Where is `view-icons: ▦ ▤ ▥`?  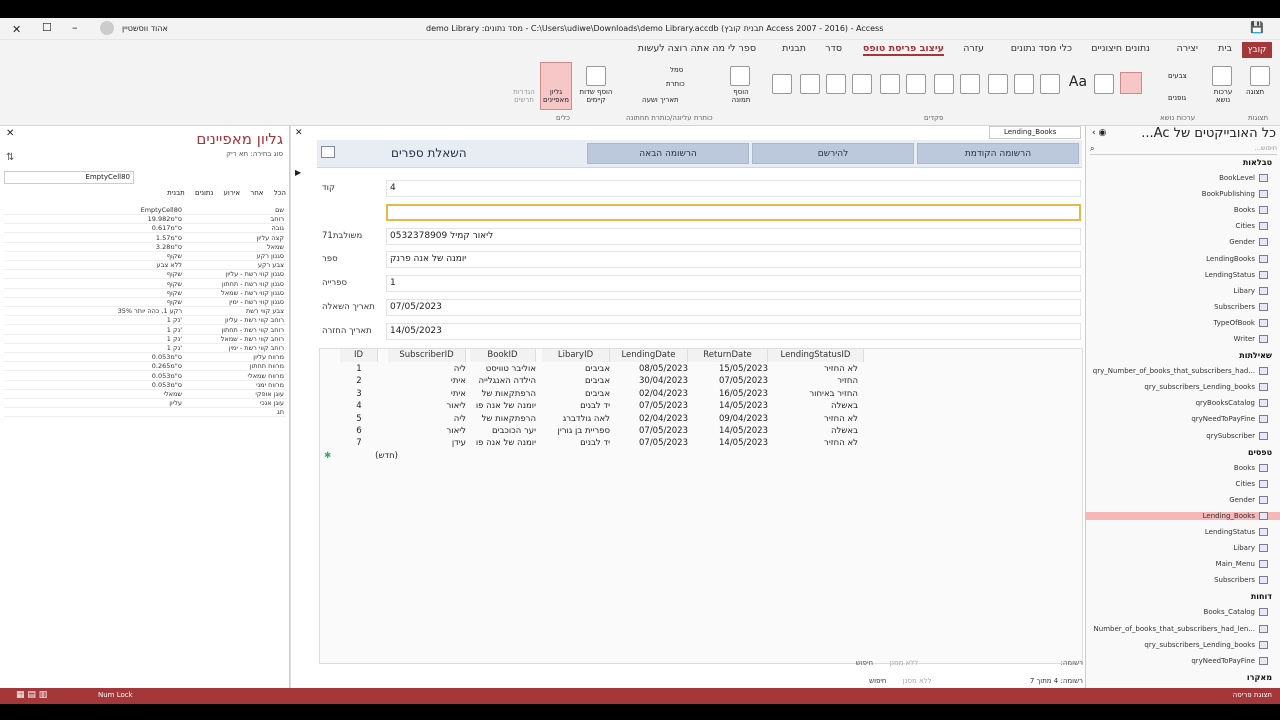
view-icons: ▦ ▤ ▥ is located at coordinates (31, 695).